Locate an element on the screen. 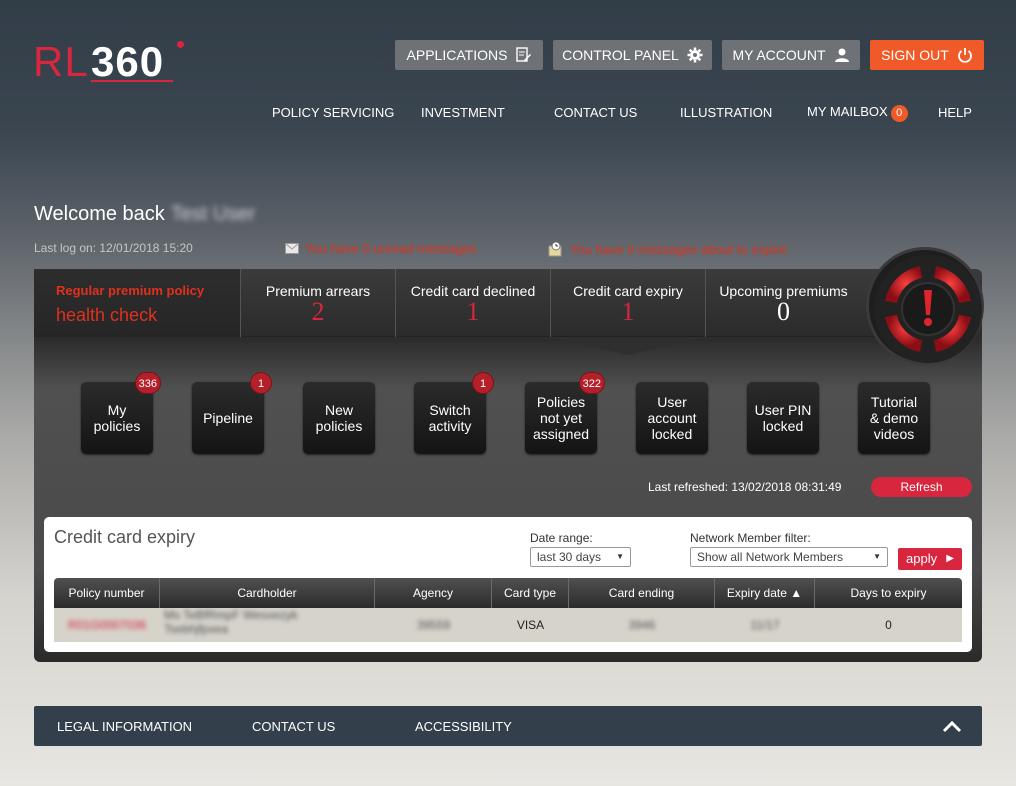  welcome-username: Test User is located at coordinates (213, 214).